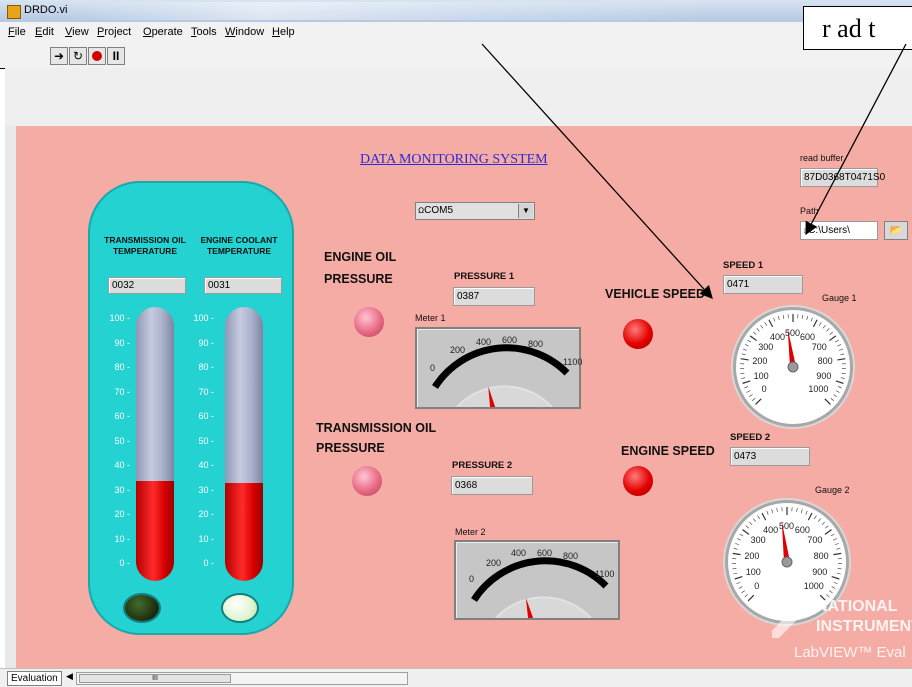  I want to click on menu-tools: Tools, so click(204, 32).